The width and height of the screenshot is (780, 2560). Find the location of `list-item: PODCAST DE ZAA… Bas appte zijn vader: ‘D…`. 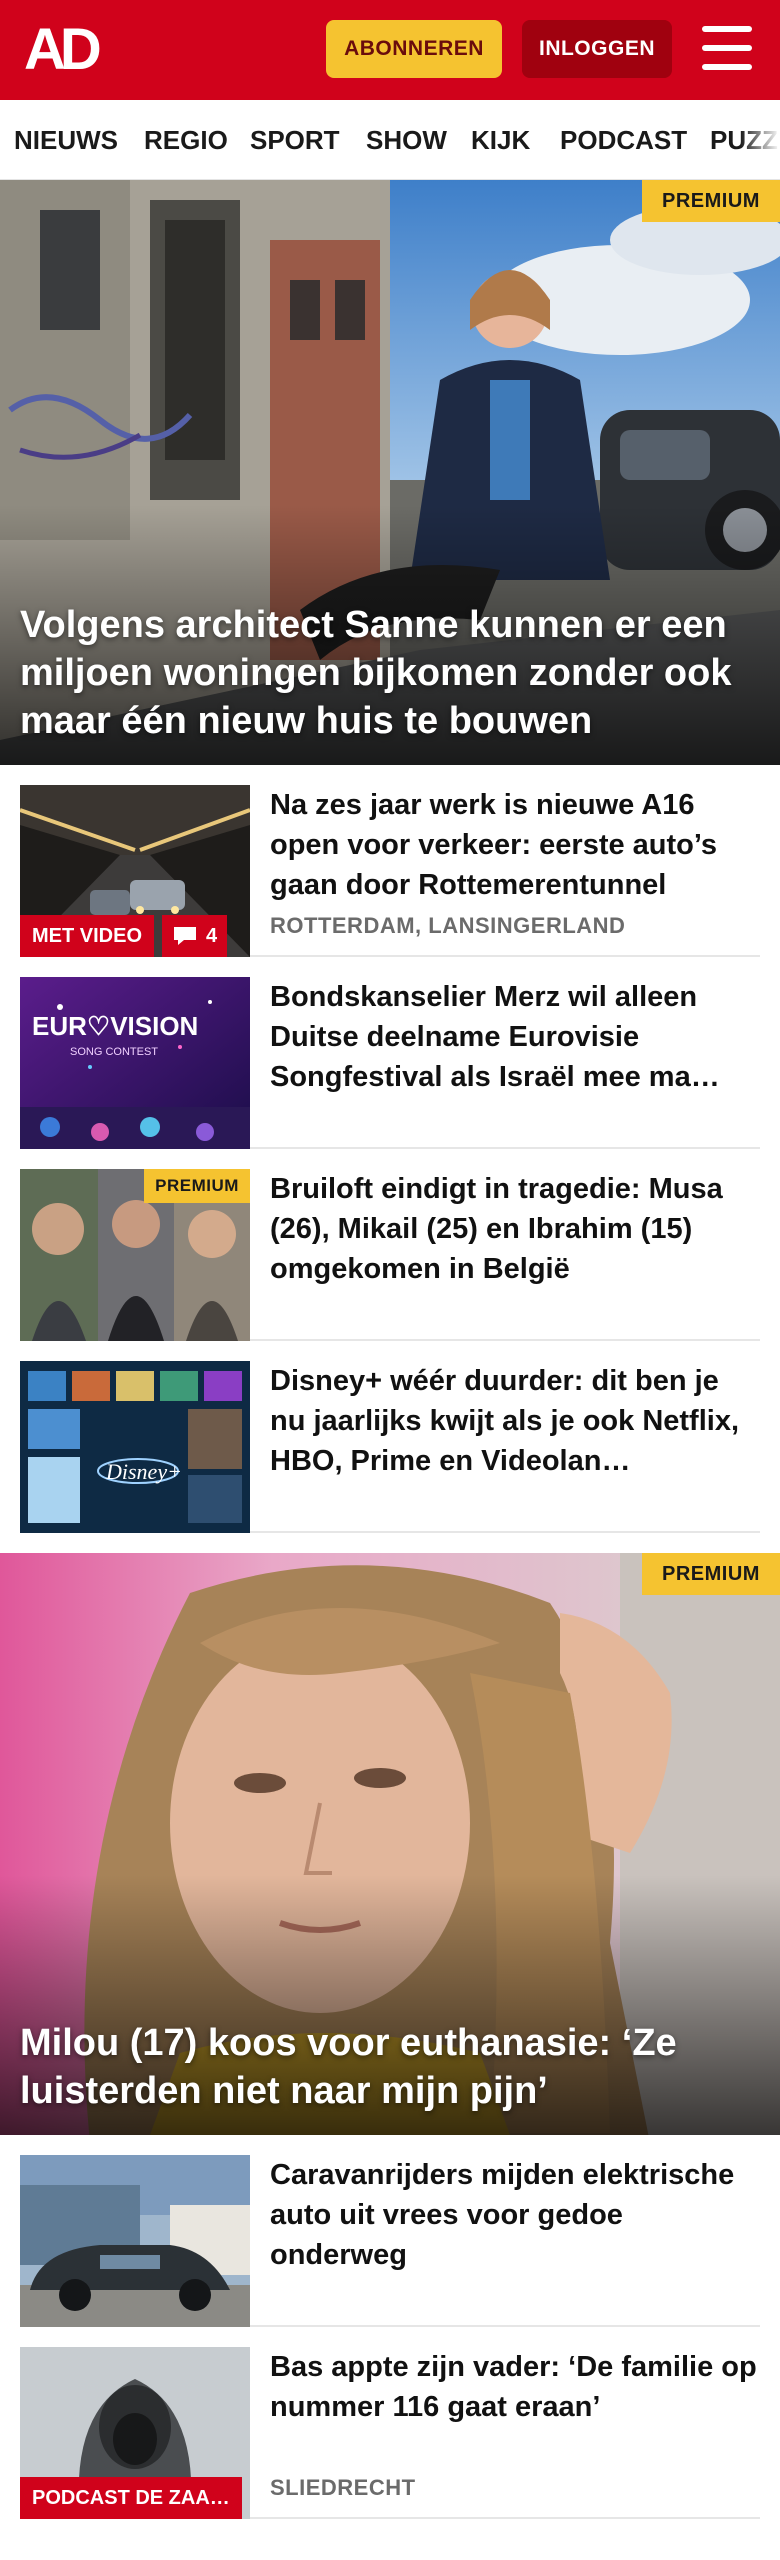

list-item: PODCAST DE ZAA… Bas appte zijn vader: ‘D… is located at coordinates (390, 2433).